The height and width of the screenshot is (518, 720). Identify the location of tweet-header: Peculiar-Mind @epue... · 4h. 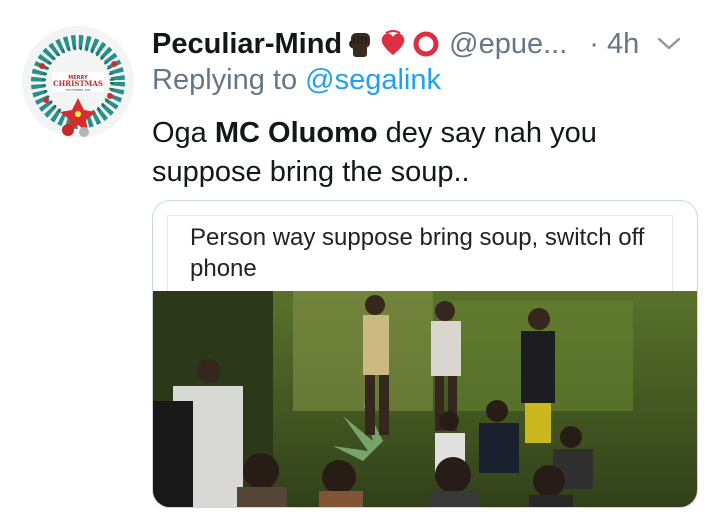
(424, 44).